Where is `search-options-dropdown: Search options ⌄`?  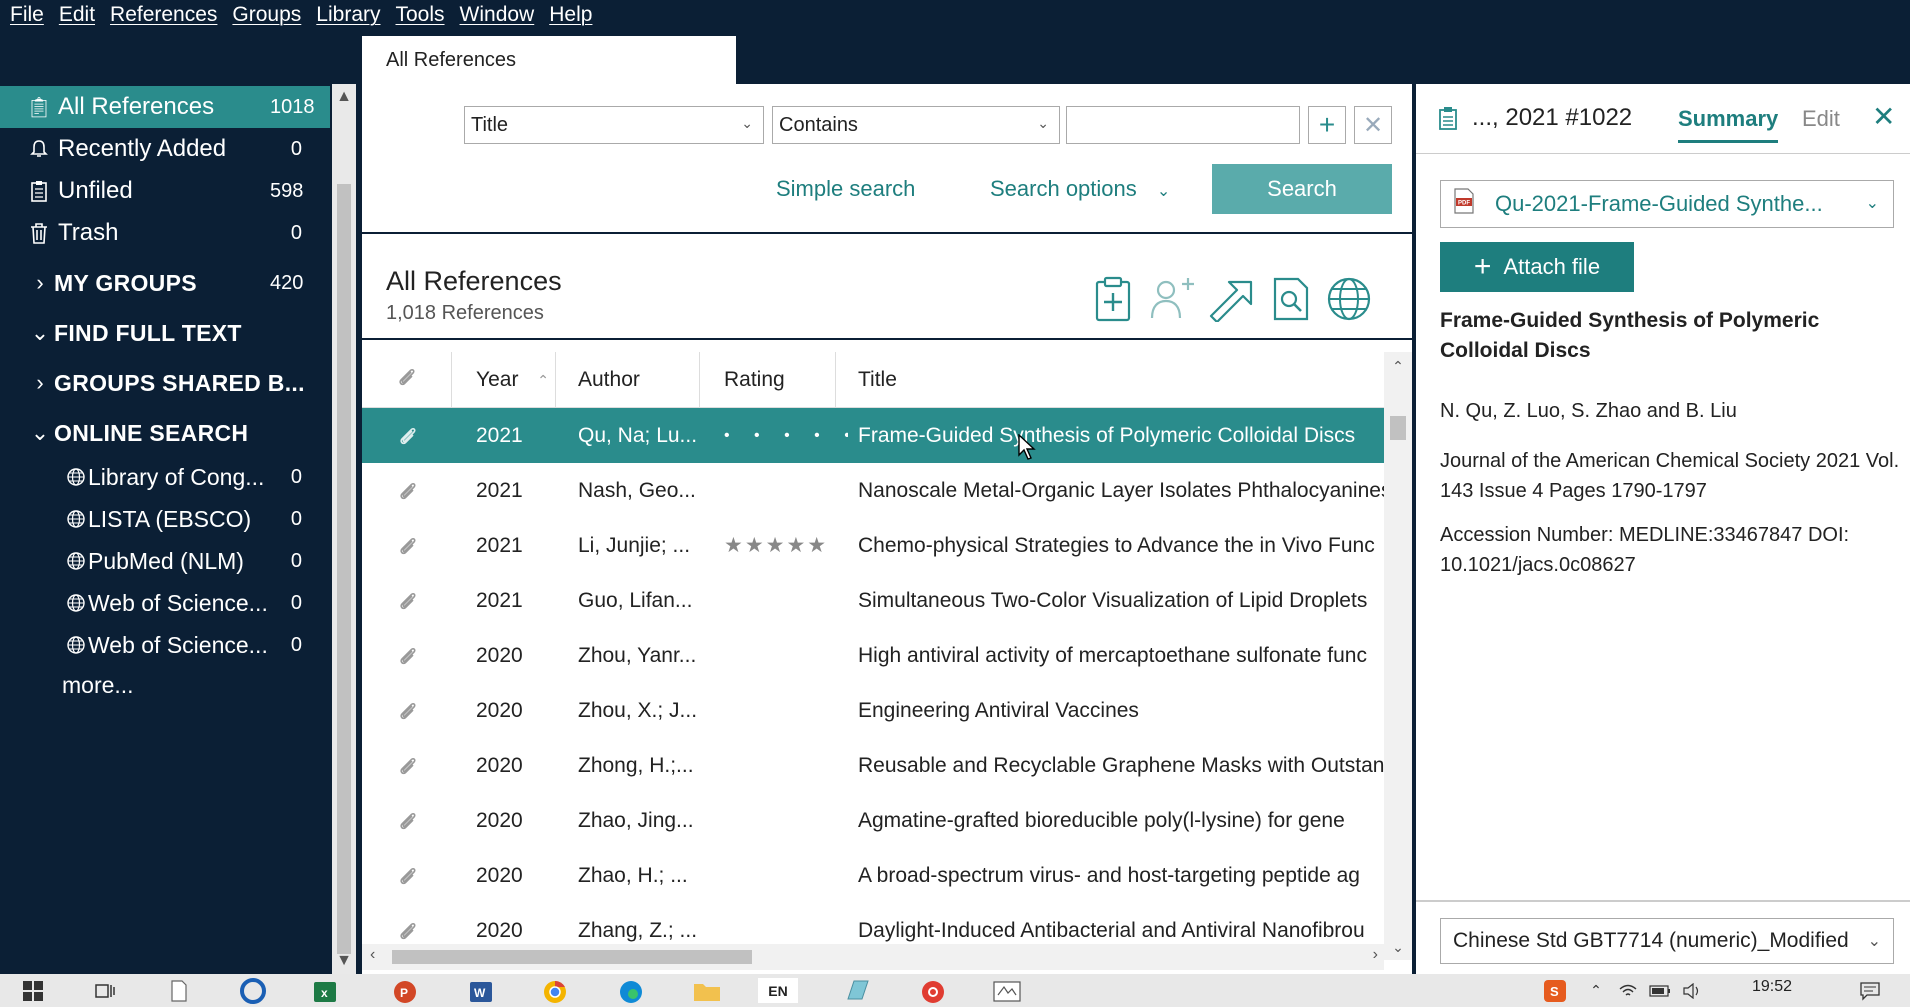 search-options-dropdown: Search options ⌄ is located at coordinates (1080, 189).